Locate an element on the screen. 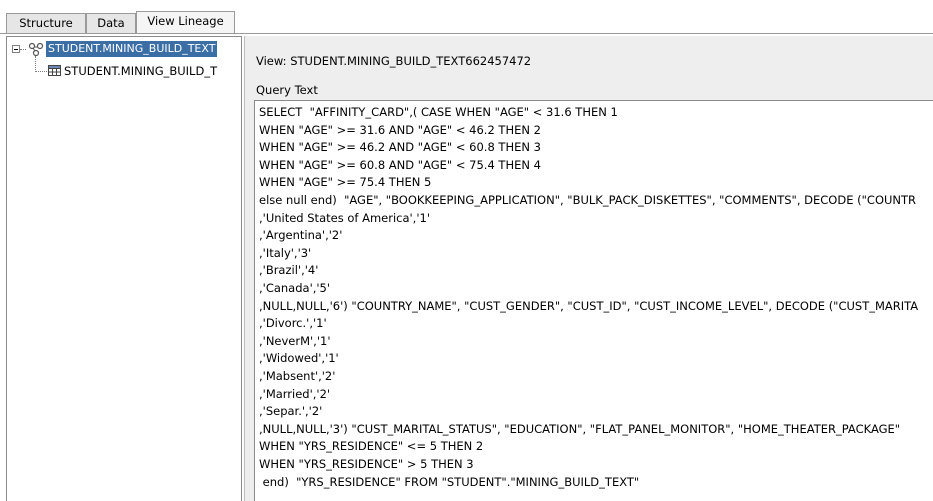 The width and height of the screenshot is (933, 501). tree-node-root-label: STUDENT.MINING_BUILD_TEXT is located at coordinates (132, 49).